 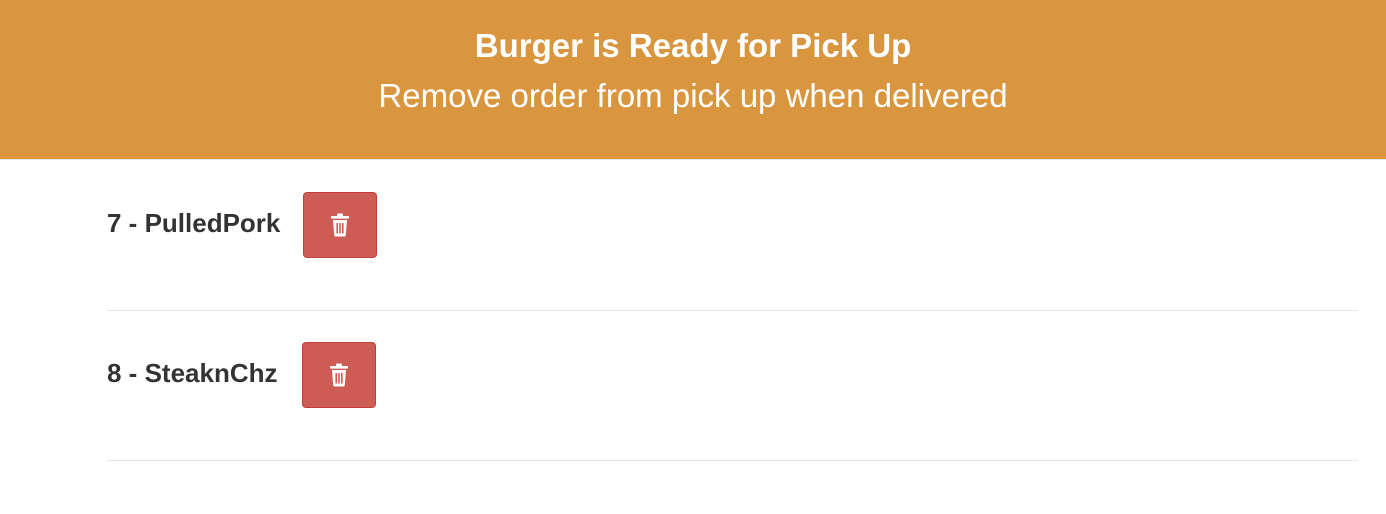 What do you see at coordinates (693, 95) in the screenshot?
I see `banner-subtitle: Remove order from pick up when delivered` at bounding box center [693, 95].